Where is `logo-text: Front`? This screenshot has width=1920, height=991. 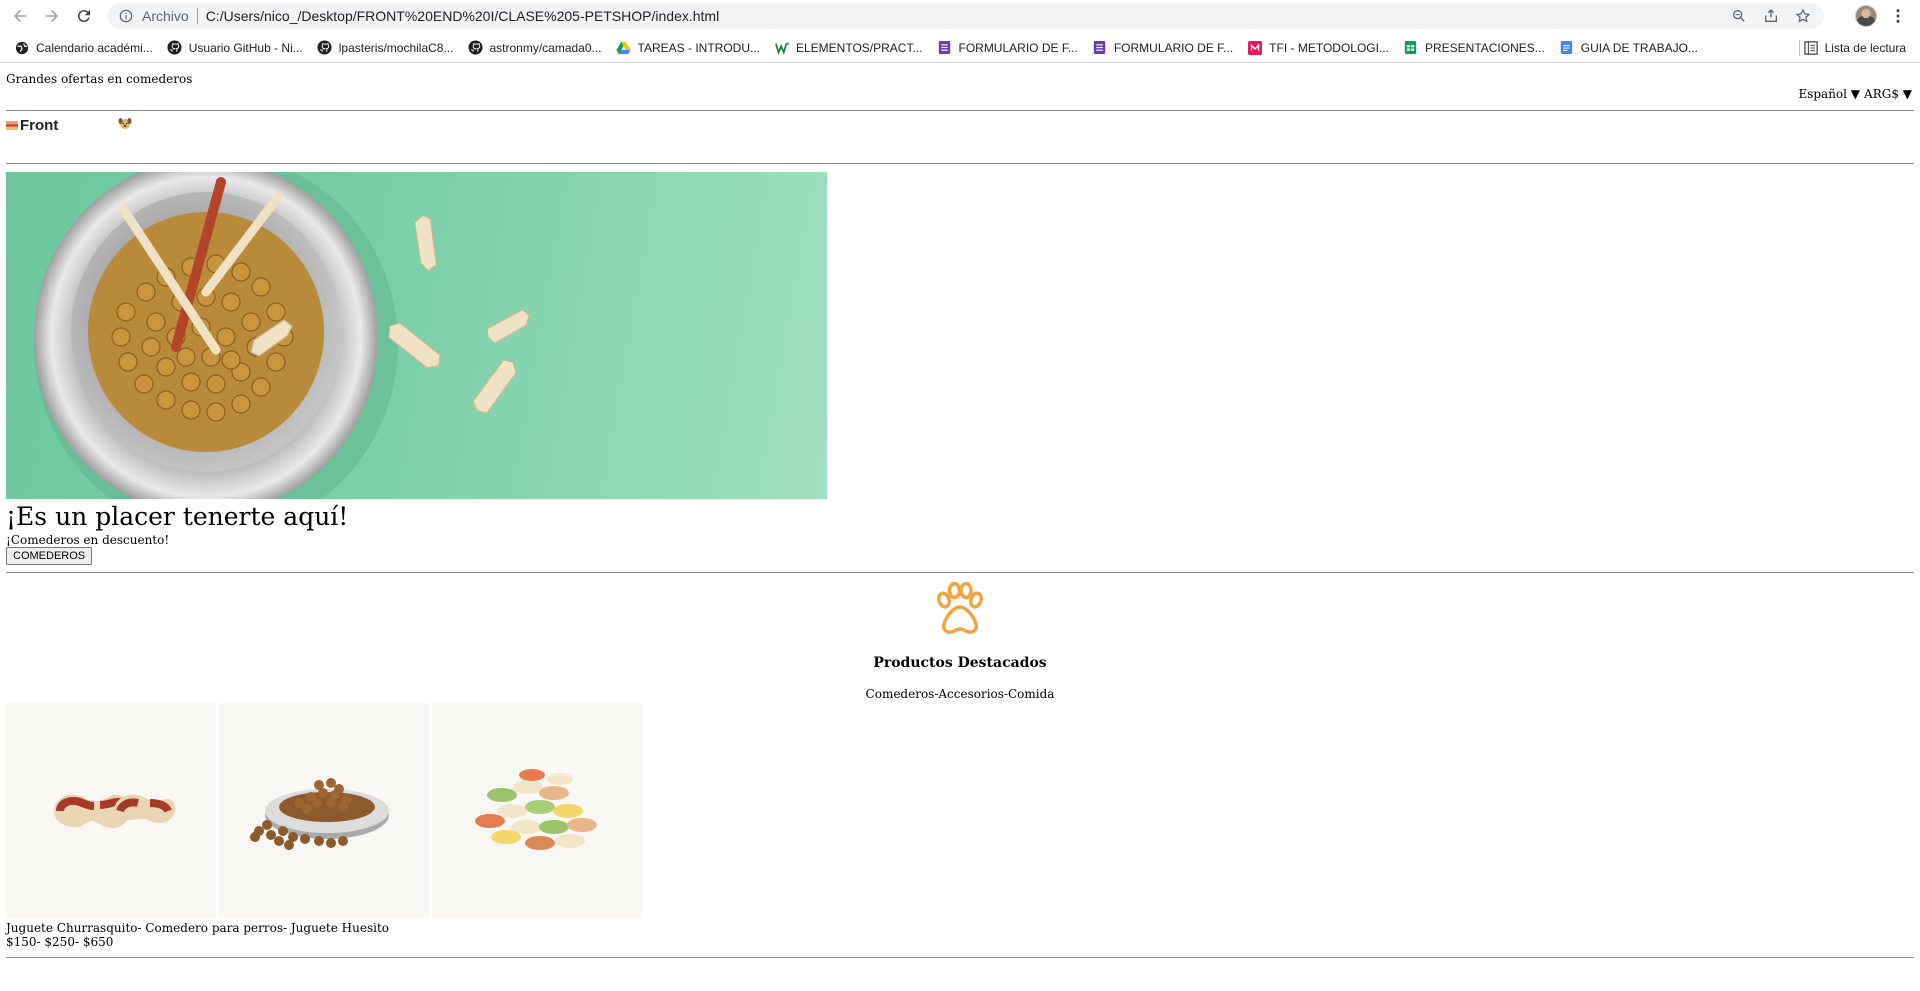 logo-text: Front is located at coordinates (39, 125).